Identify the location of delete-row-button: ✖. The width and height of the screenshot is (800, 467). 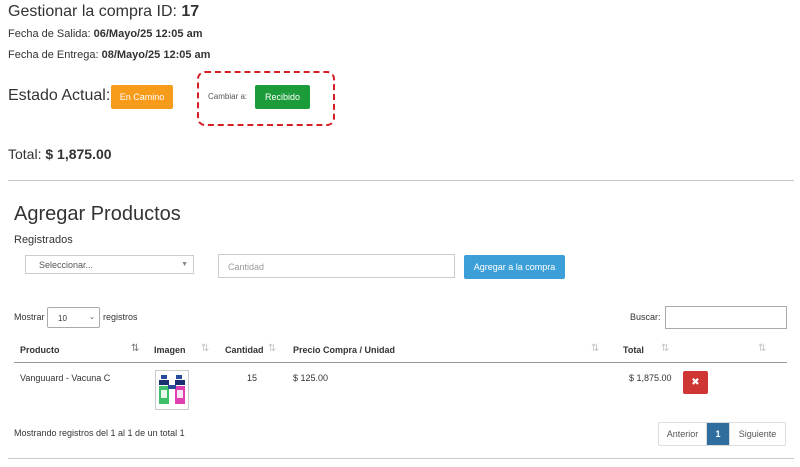
(695, 382).